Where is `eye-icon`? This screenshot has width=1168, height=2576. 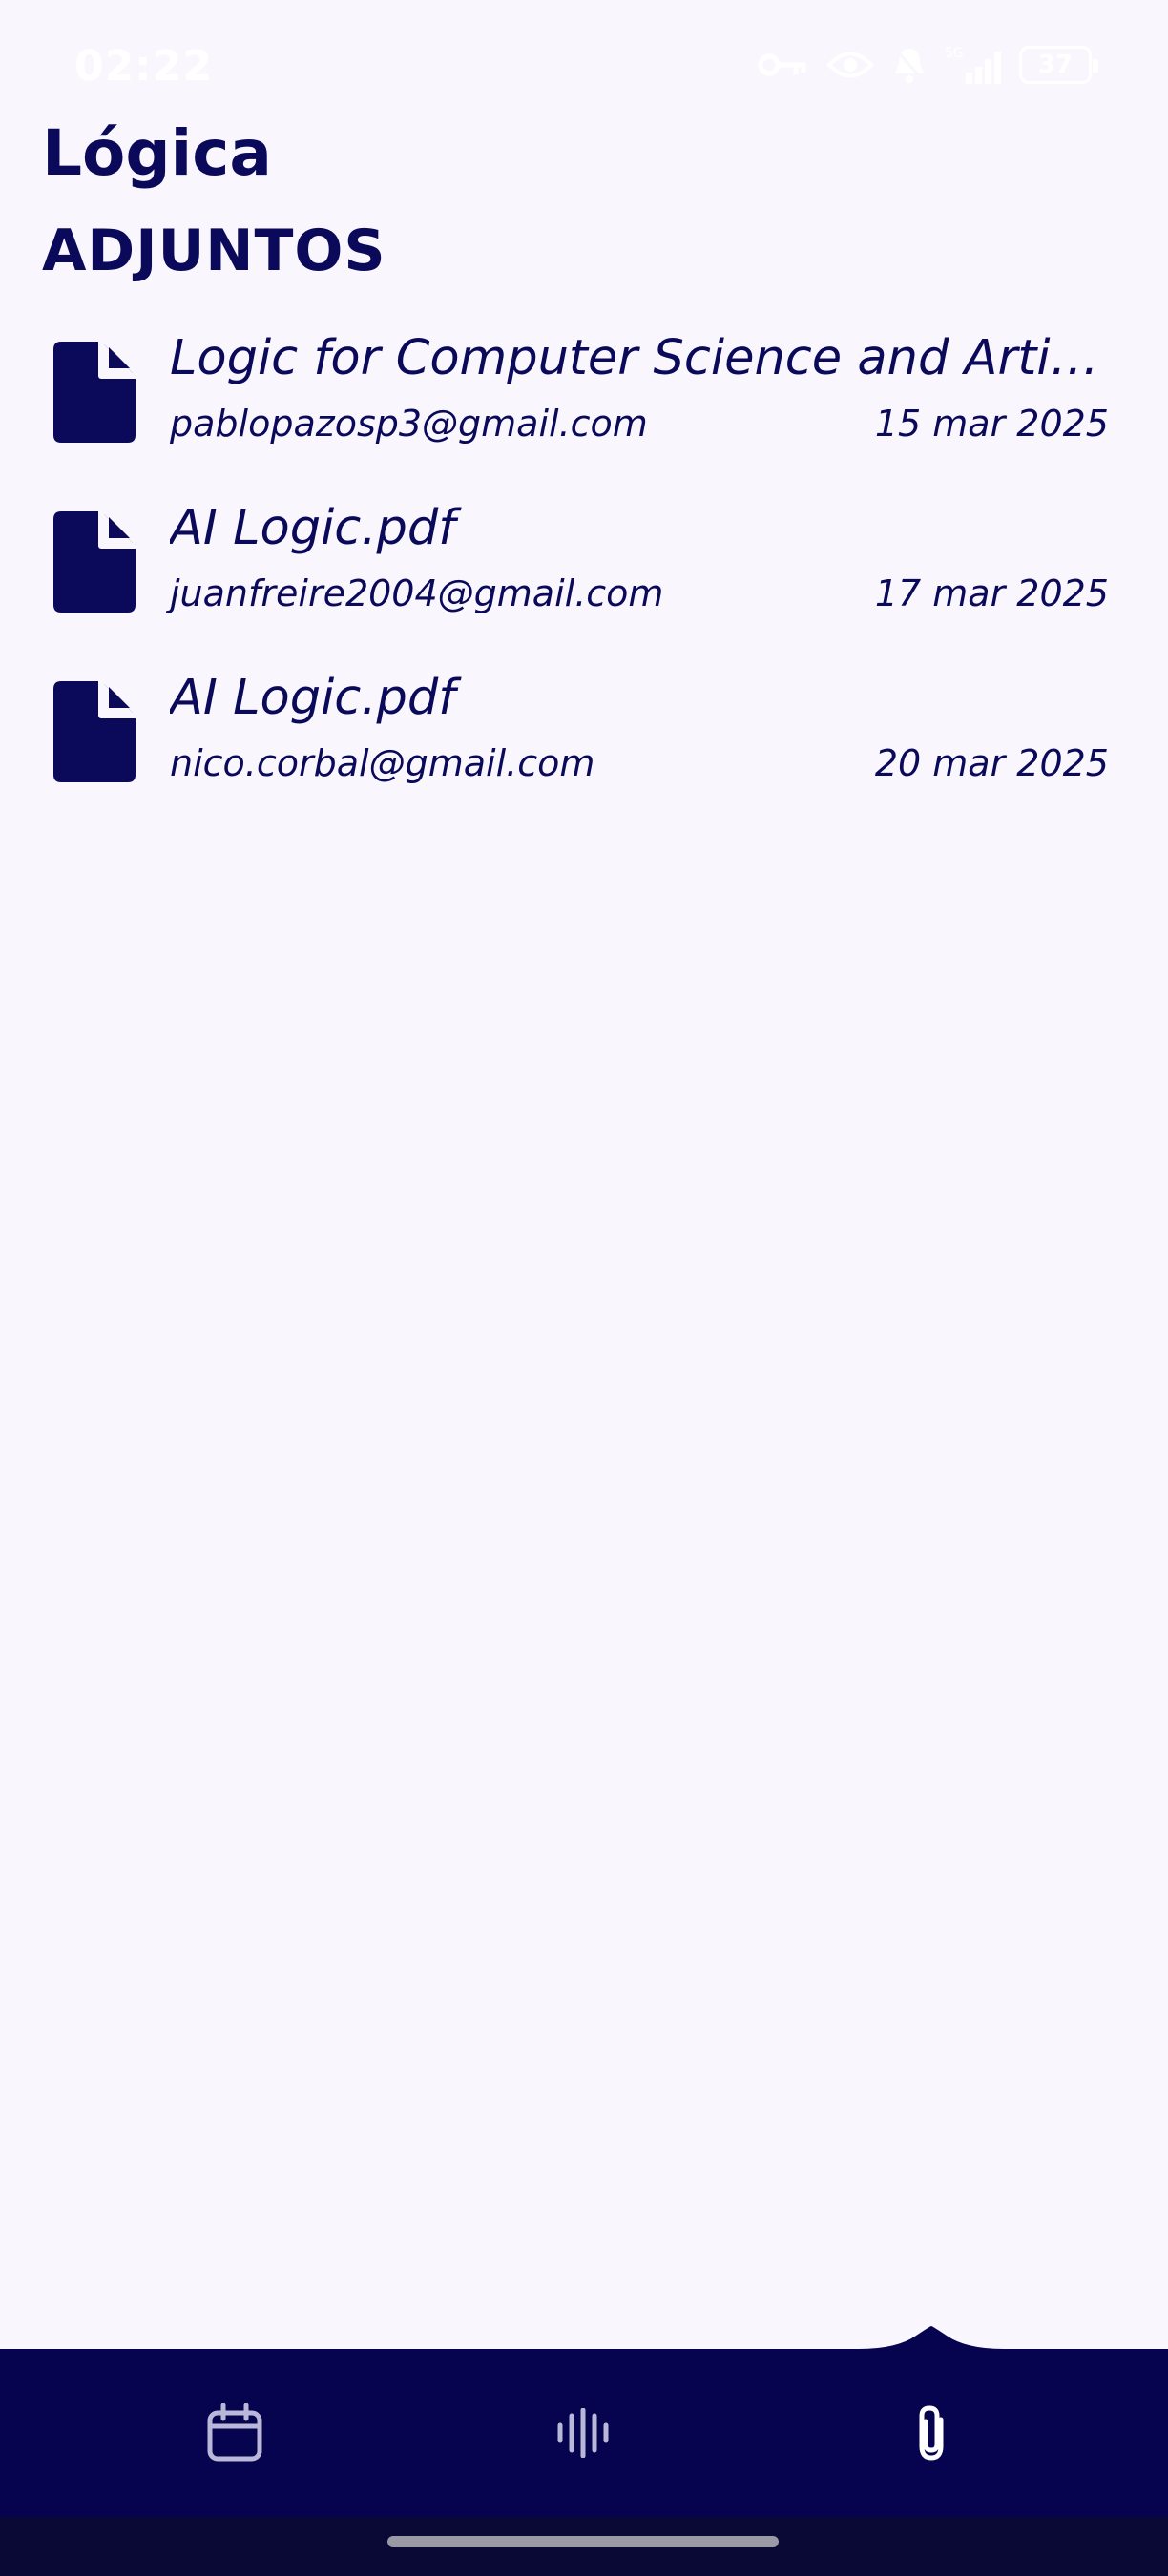 eye-icon is located at coordinates (850, 65).